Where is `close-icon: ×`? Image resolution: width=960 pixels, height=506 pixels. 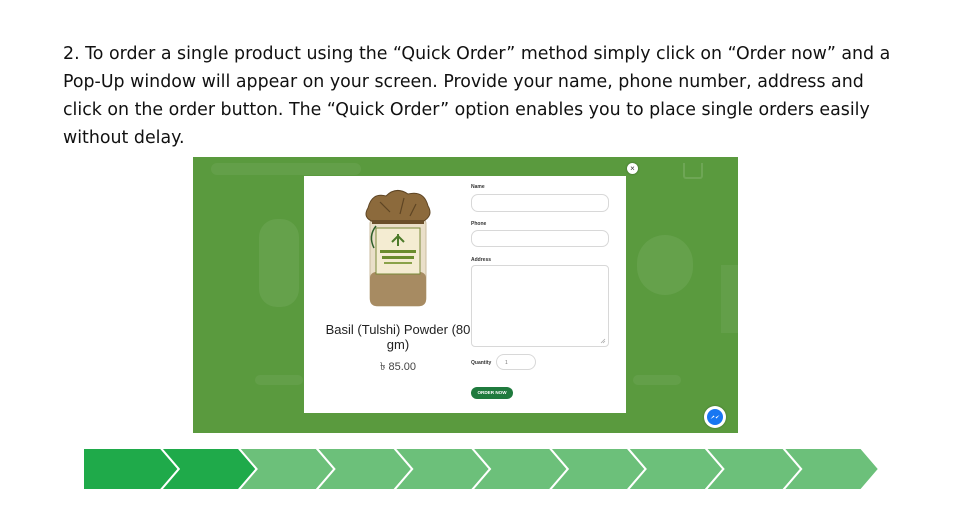
close-icon: × is located at coordinates (632, 168).